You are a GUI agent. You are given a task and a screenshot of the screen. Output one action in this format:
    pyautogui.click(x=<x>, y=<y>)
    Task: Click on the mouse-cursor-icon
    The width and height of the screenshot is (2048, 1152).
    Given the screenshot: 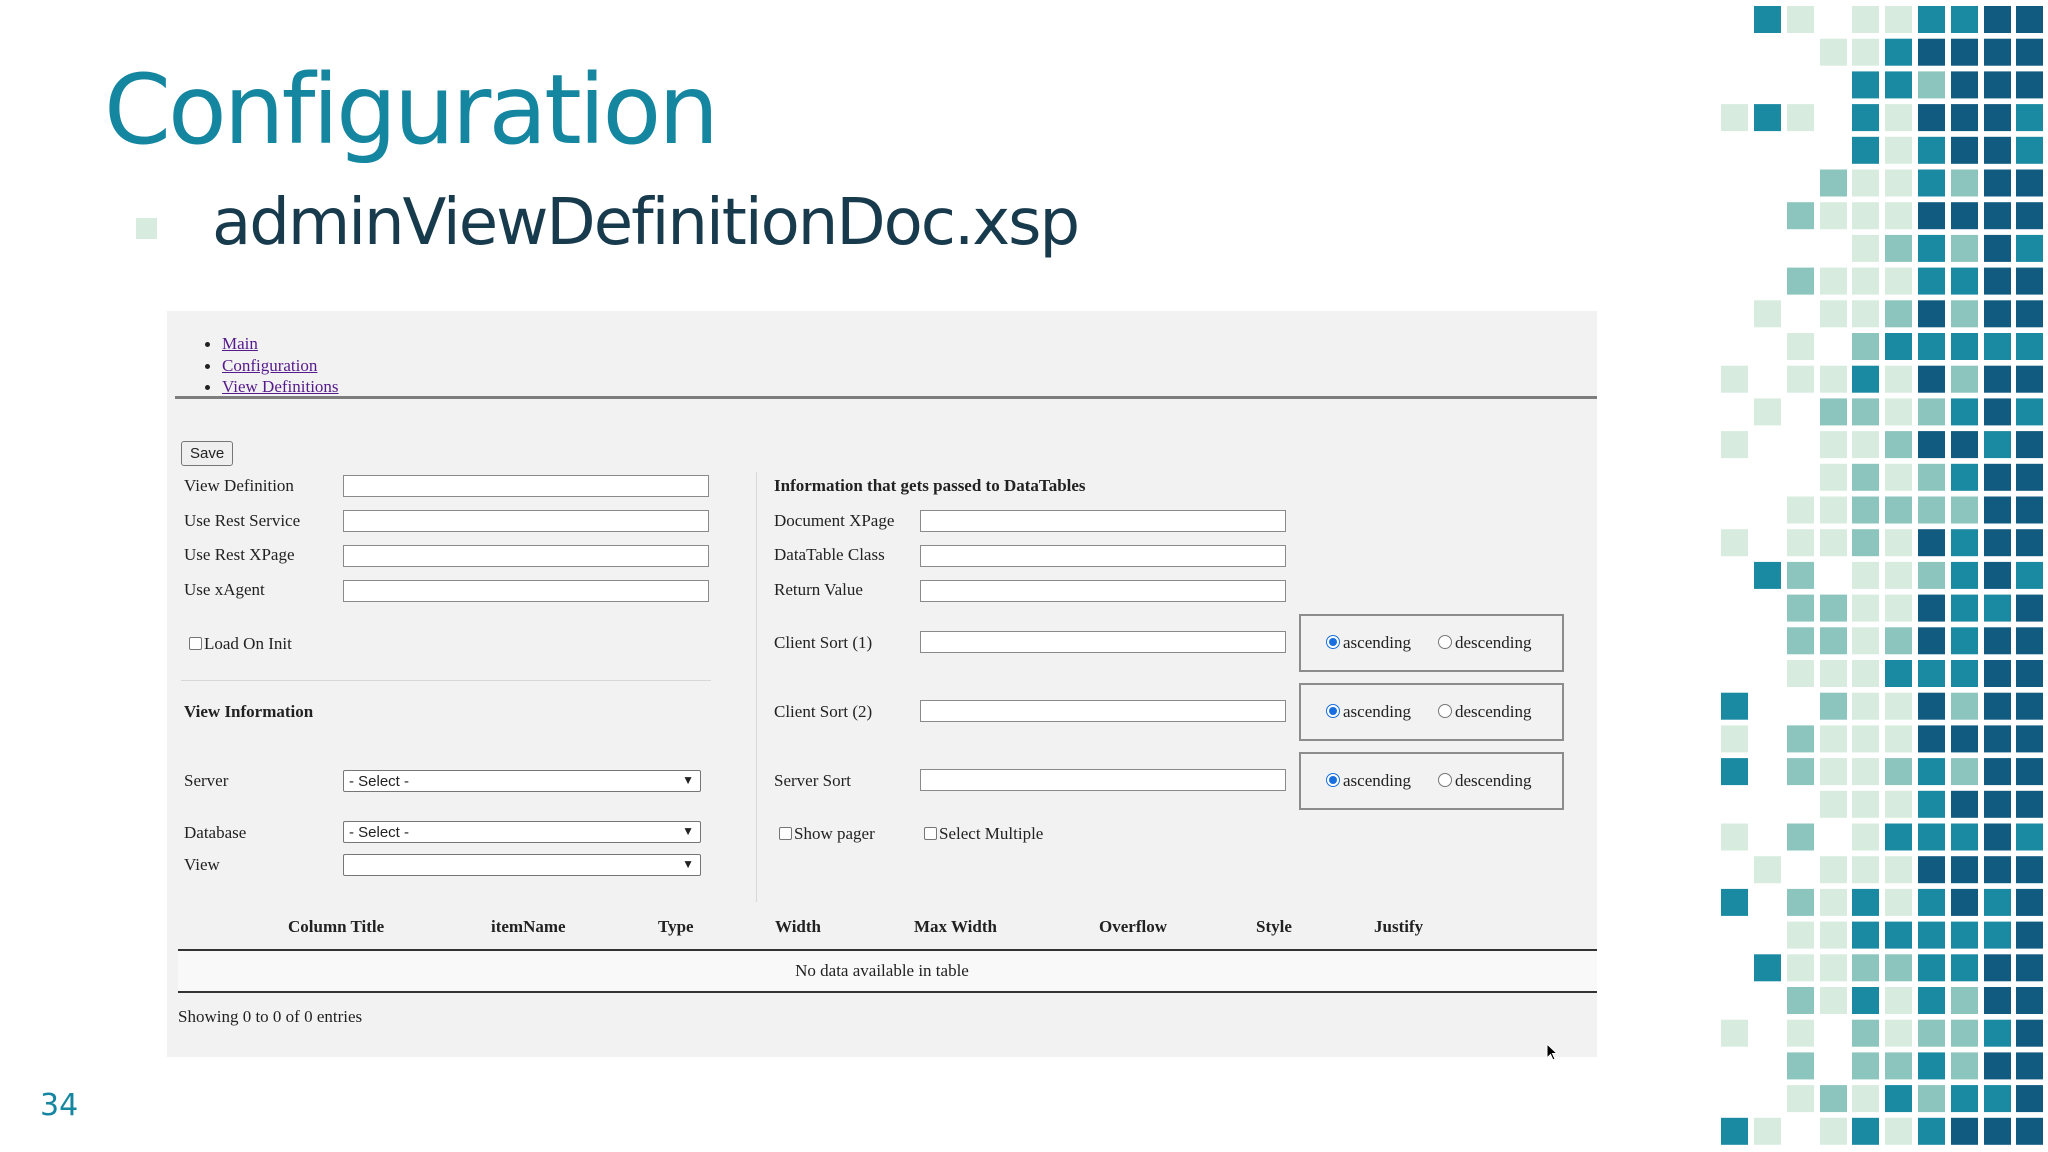 What is the action you would take?
    pyautogui.click(x=1552, y=1052)
    